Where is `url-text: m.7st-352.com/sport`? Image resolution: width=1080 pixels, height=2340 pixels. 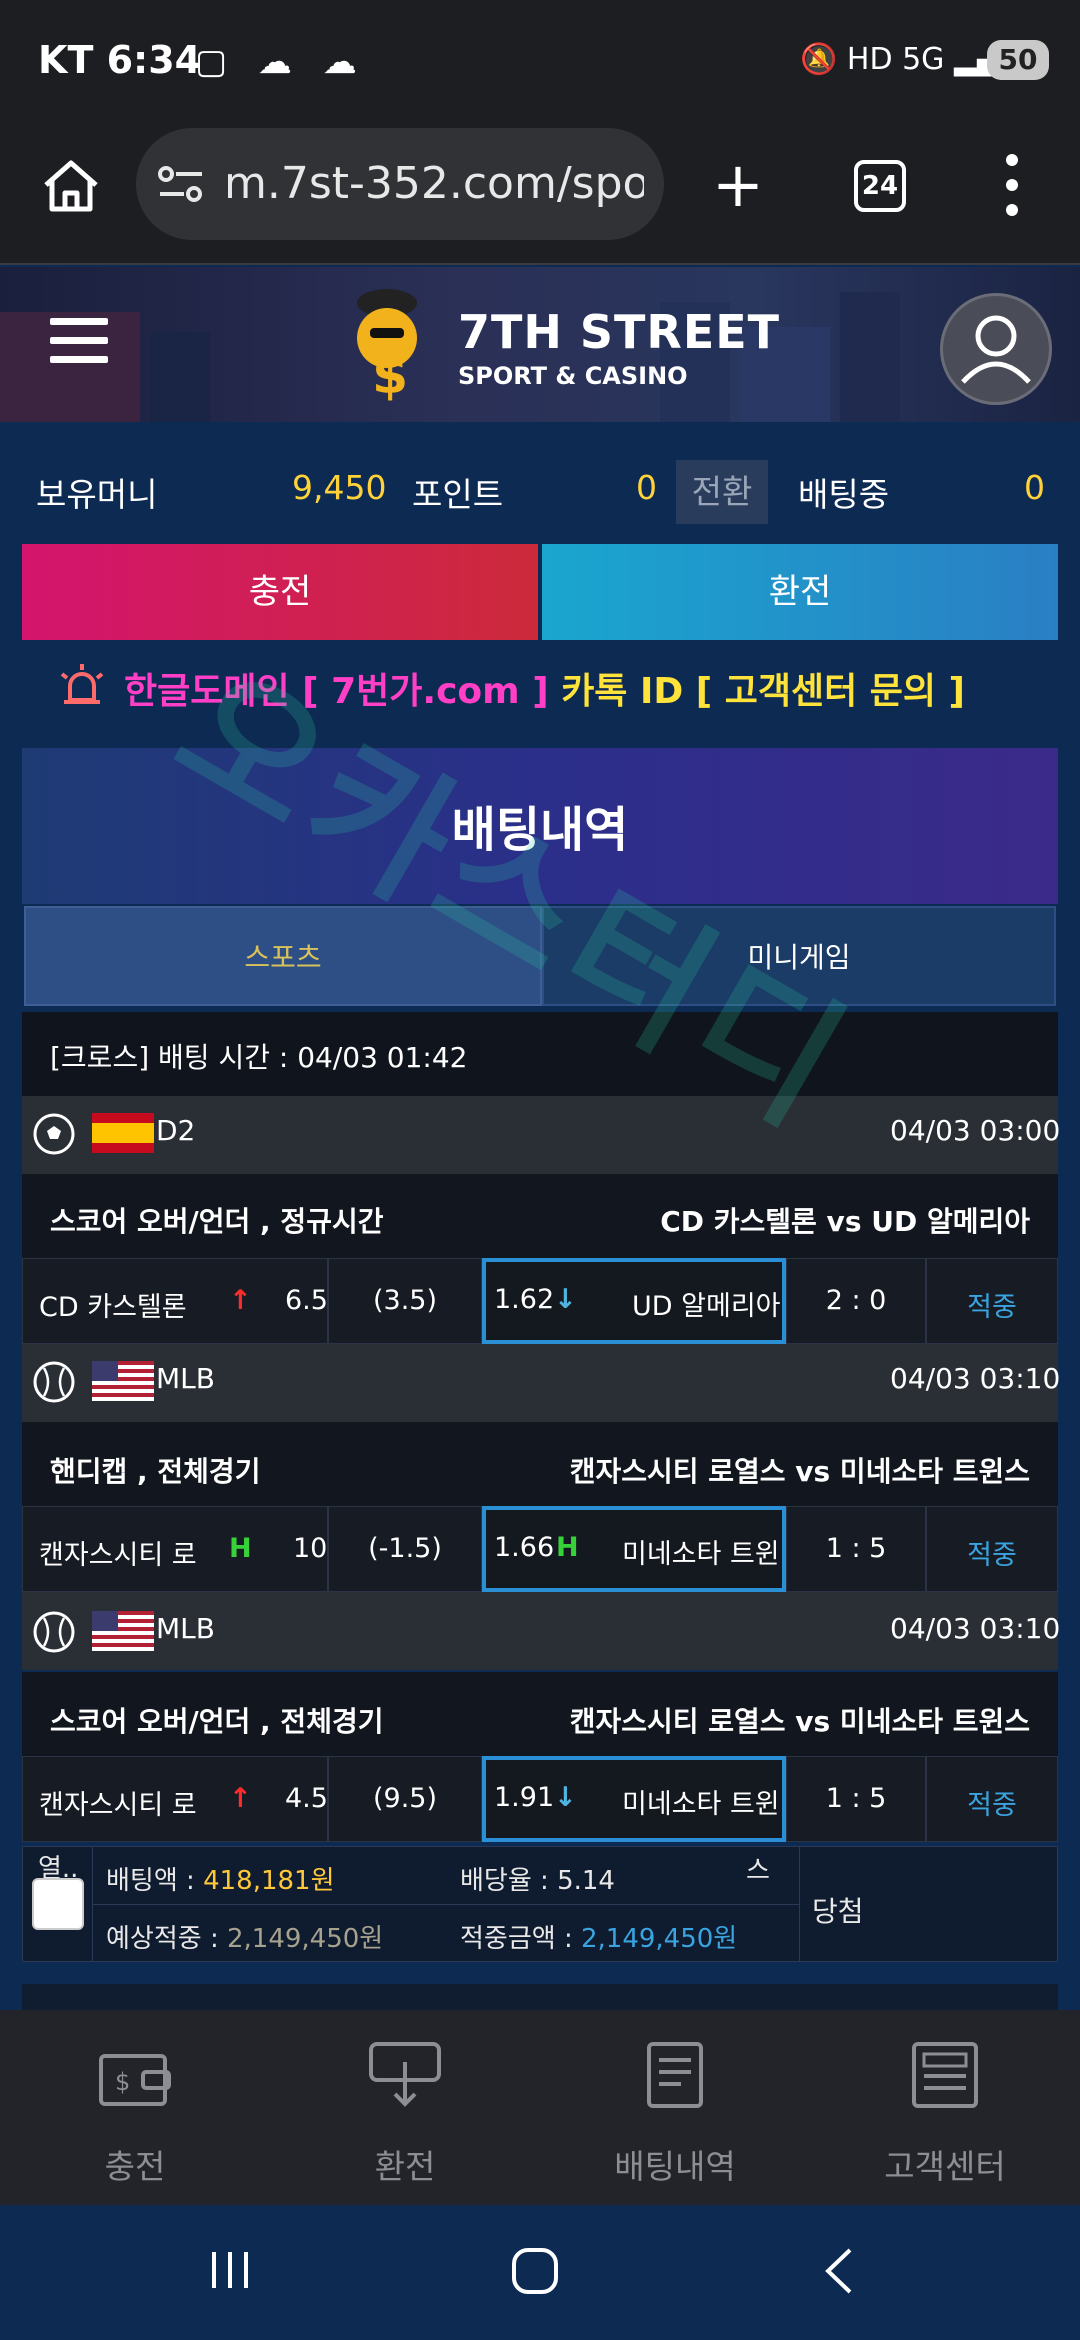 url-text: m.7st-352.com/sport is located at coordinates (434, 183).